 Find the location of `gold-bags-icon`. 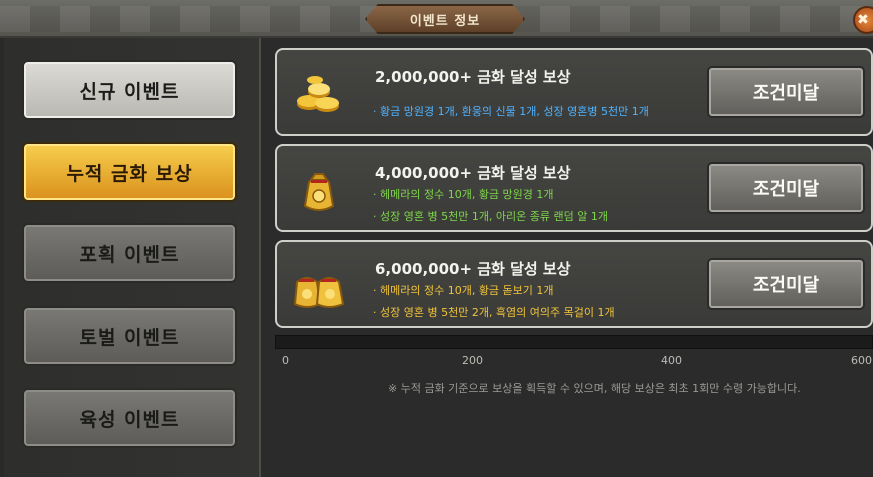

gold-bags-icon is located at coordinates (319, 292).